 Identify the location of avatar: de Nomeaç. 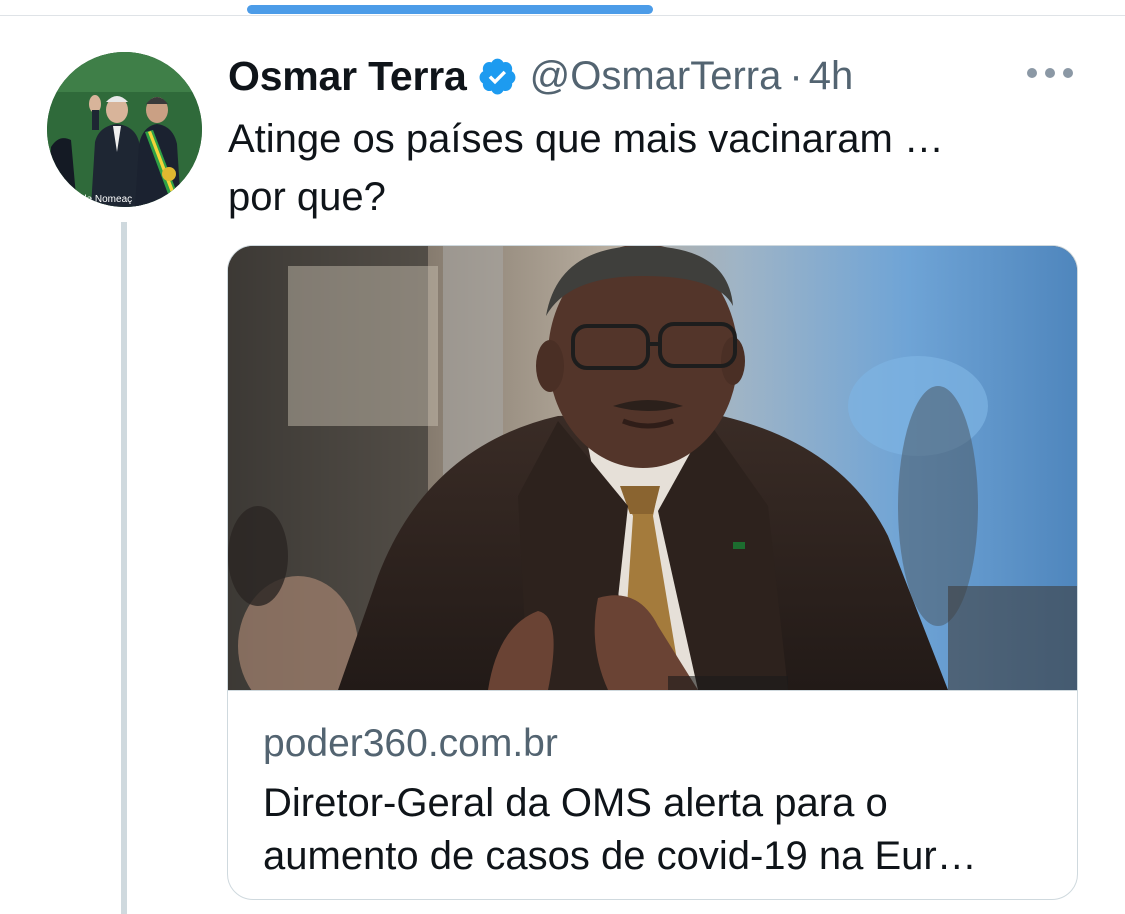
(124, 129).